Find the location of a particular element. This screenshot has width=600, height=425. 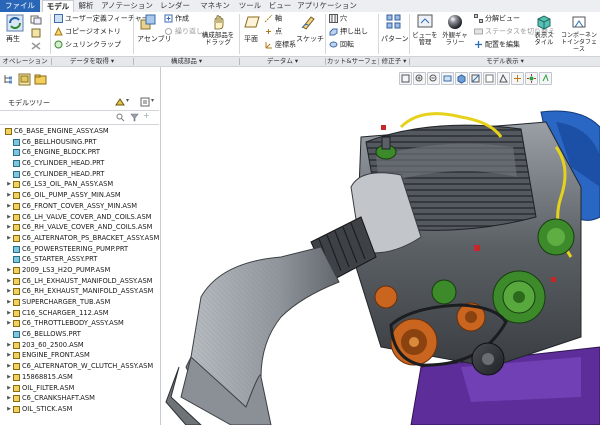

model-tree-item: ▶ C6_RH_EXHAUST_MANIFOLD_ASSY.ASM is located at coordinates (79, 291).